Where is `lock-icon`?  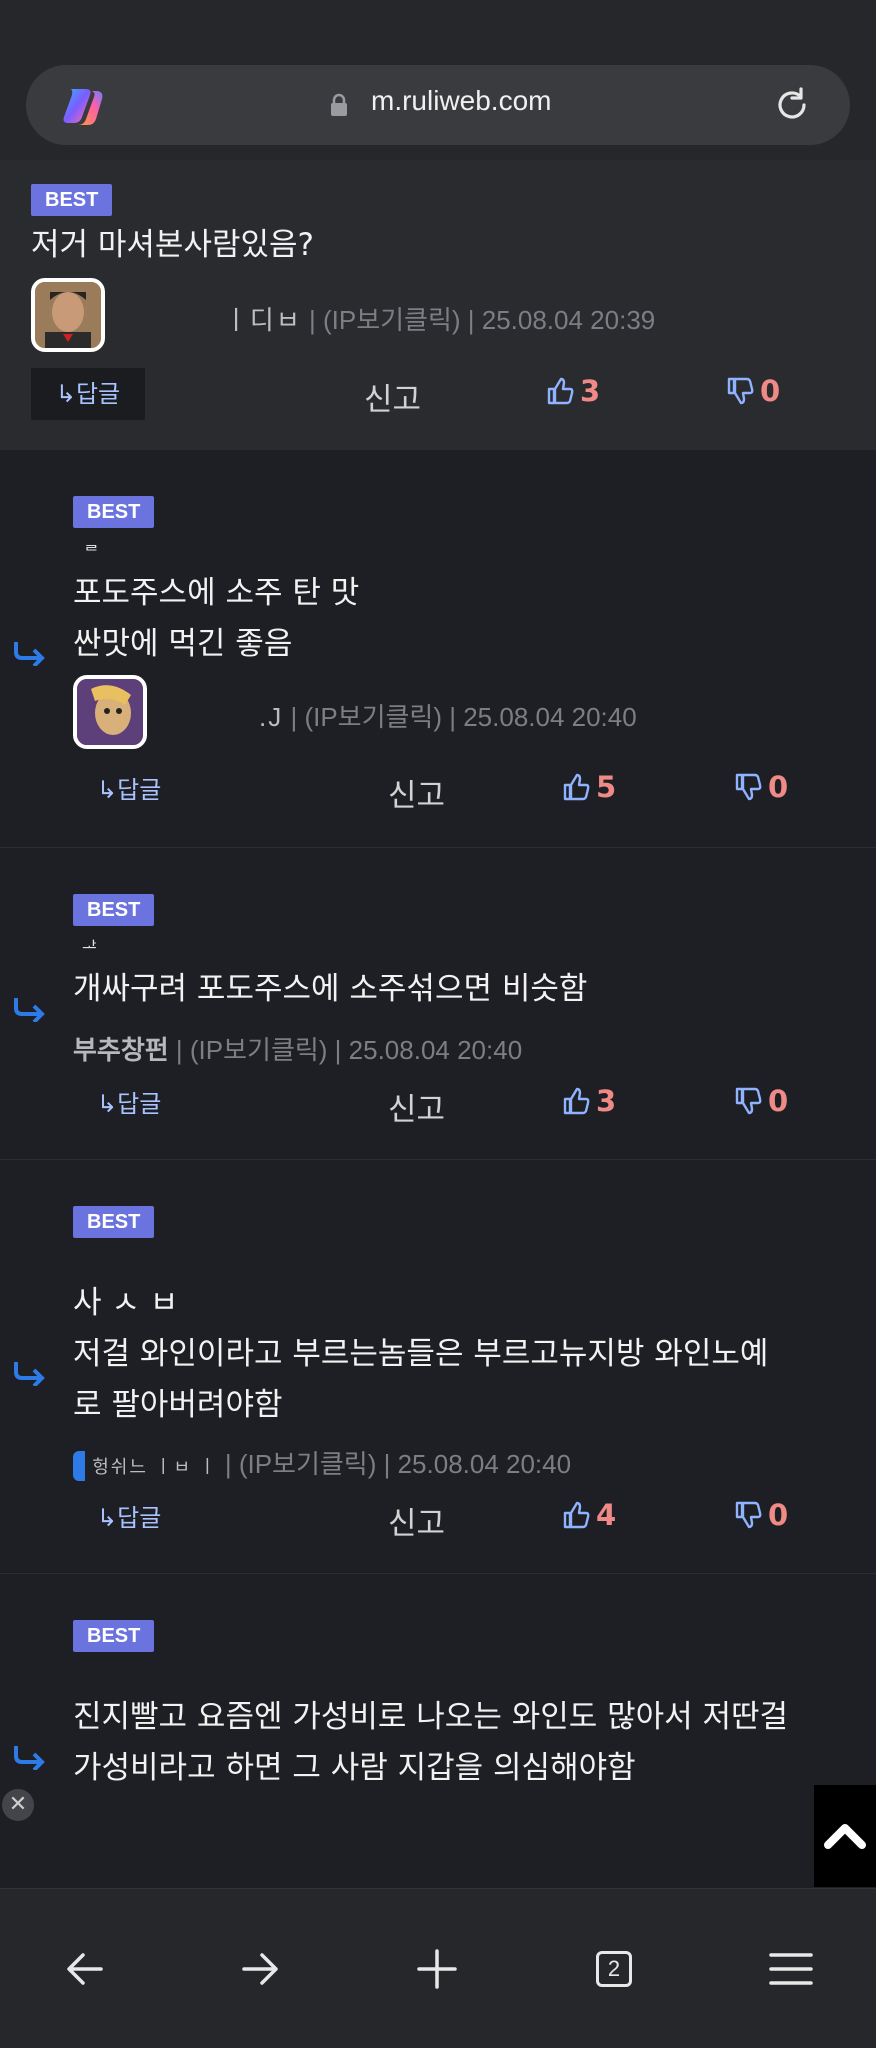 lock-icon is located at coordinates (339, 104).